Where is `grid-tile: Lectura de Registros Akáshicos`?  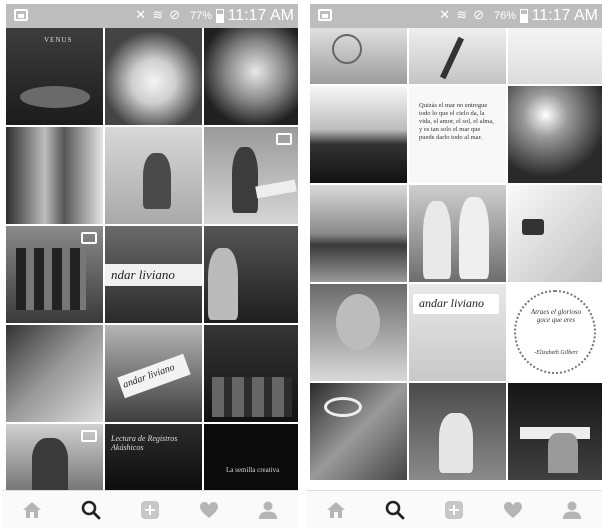 grid-tile: Lectura de Registros Akáshicos is located at coordinates (153, 457).